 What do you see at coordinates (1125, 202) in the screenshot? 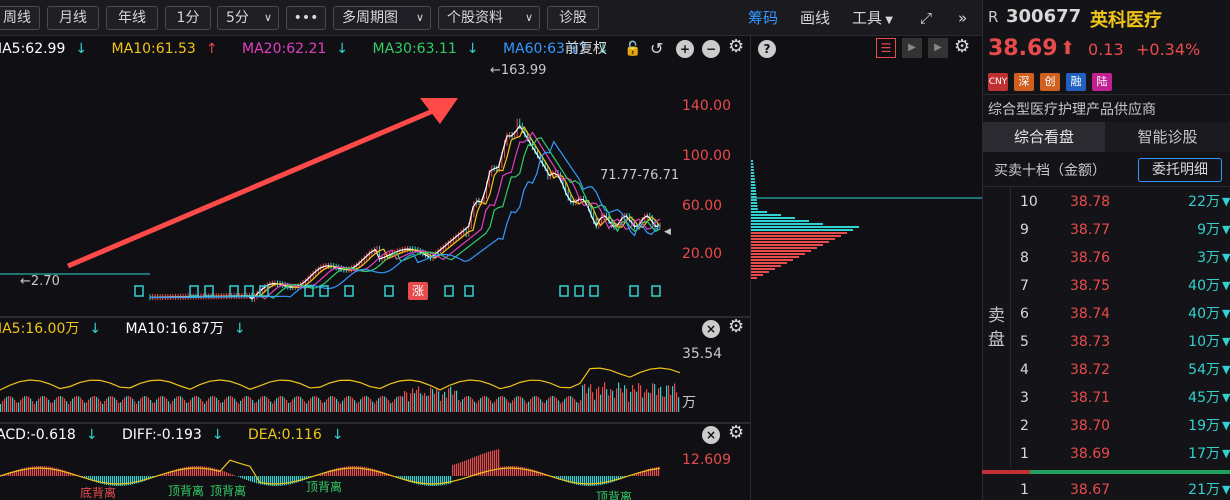
I see `order-book-row: 10 38.78 22万 ▼` at bounding box center [1125, 202].